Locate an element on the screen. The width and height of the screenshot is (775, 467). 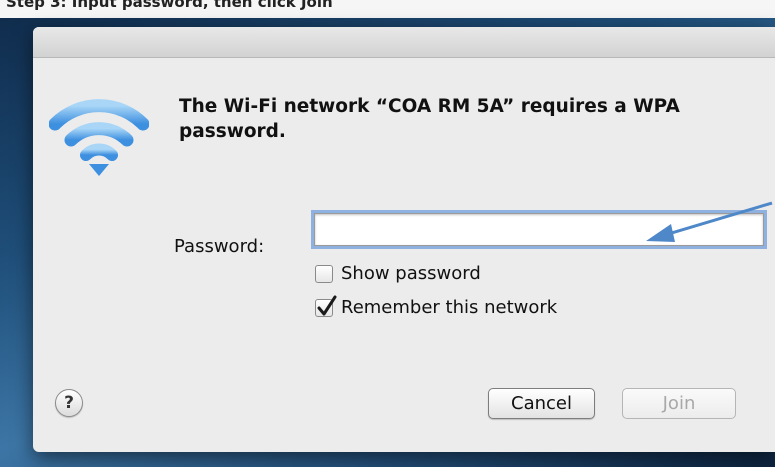
show-password-label: Show password is located at coordinates (411, 273).